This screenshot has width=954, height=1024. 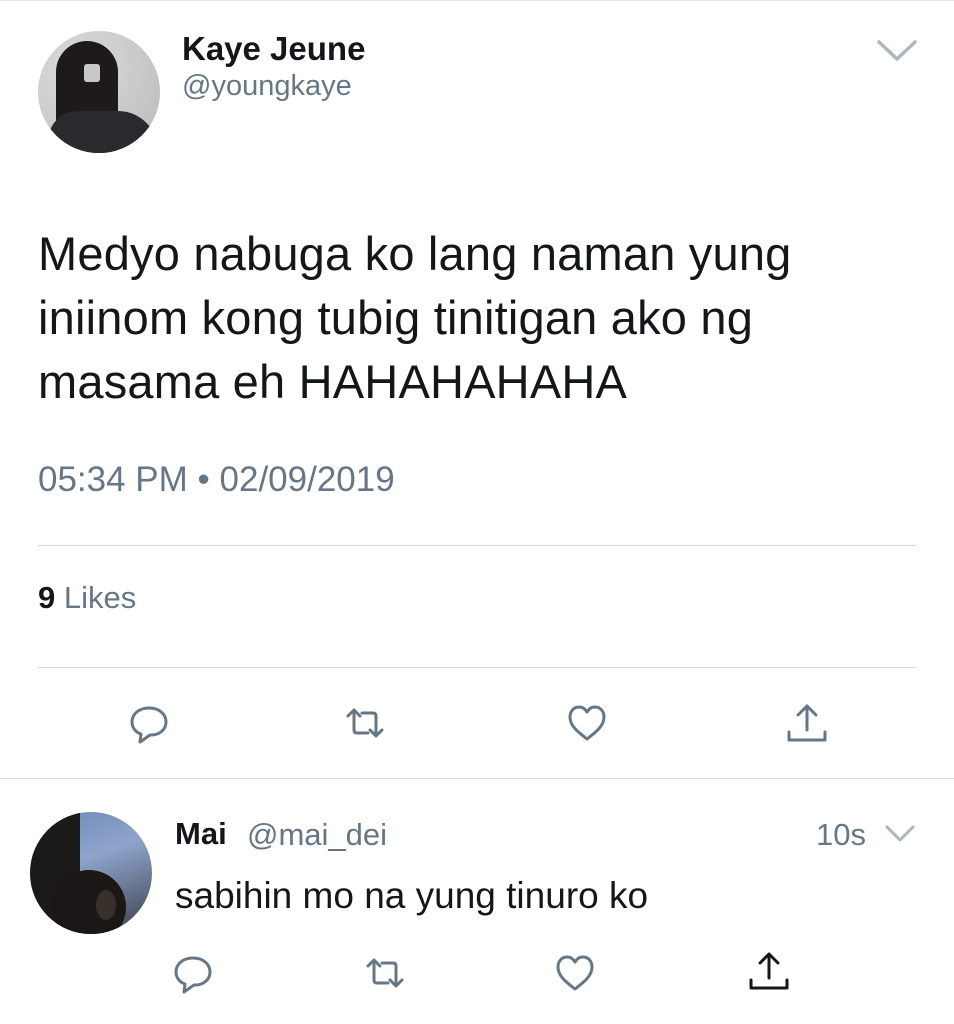 I want to click on likes-count: 9 Likes, so click(x=87, y=598).